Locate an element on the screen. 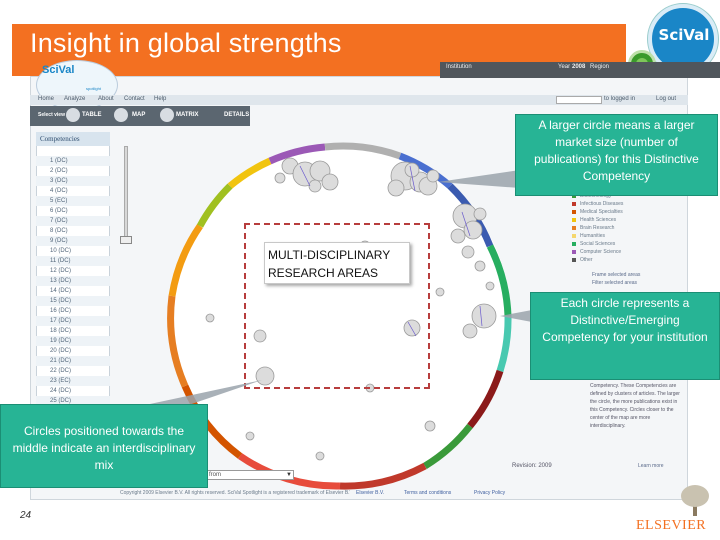 This screenshot has height=540, width=720. competency-item: 4 (DC) is located at coordinates (73, 191).